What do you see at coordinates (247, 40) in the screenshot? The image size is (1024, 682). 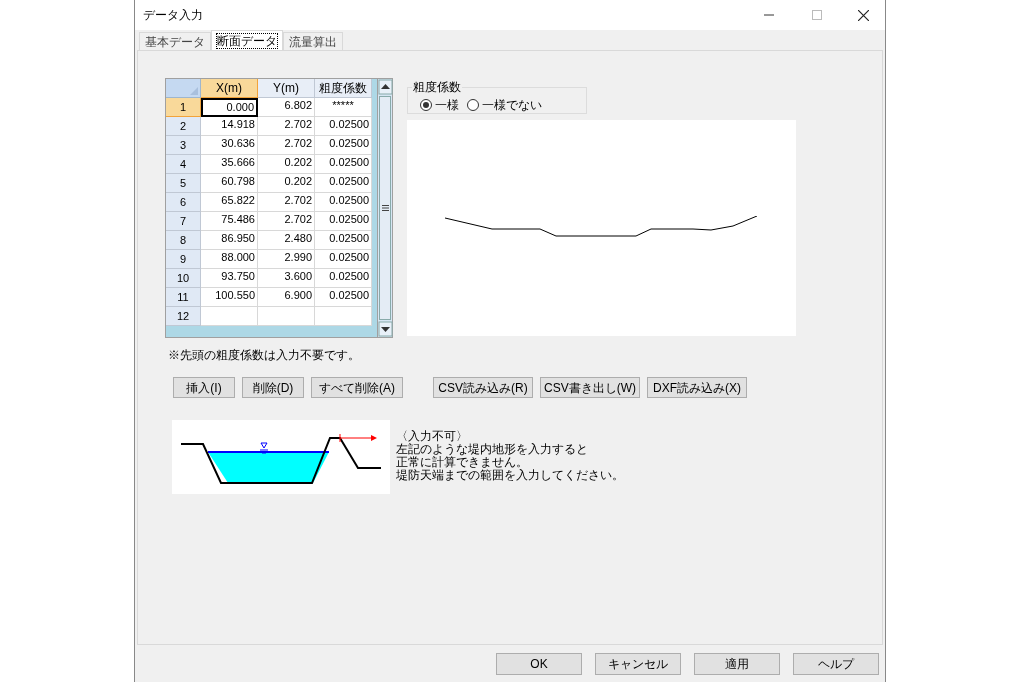 I see `tab: 断面データ` at bounding box center [247, 40].